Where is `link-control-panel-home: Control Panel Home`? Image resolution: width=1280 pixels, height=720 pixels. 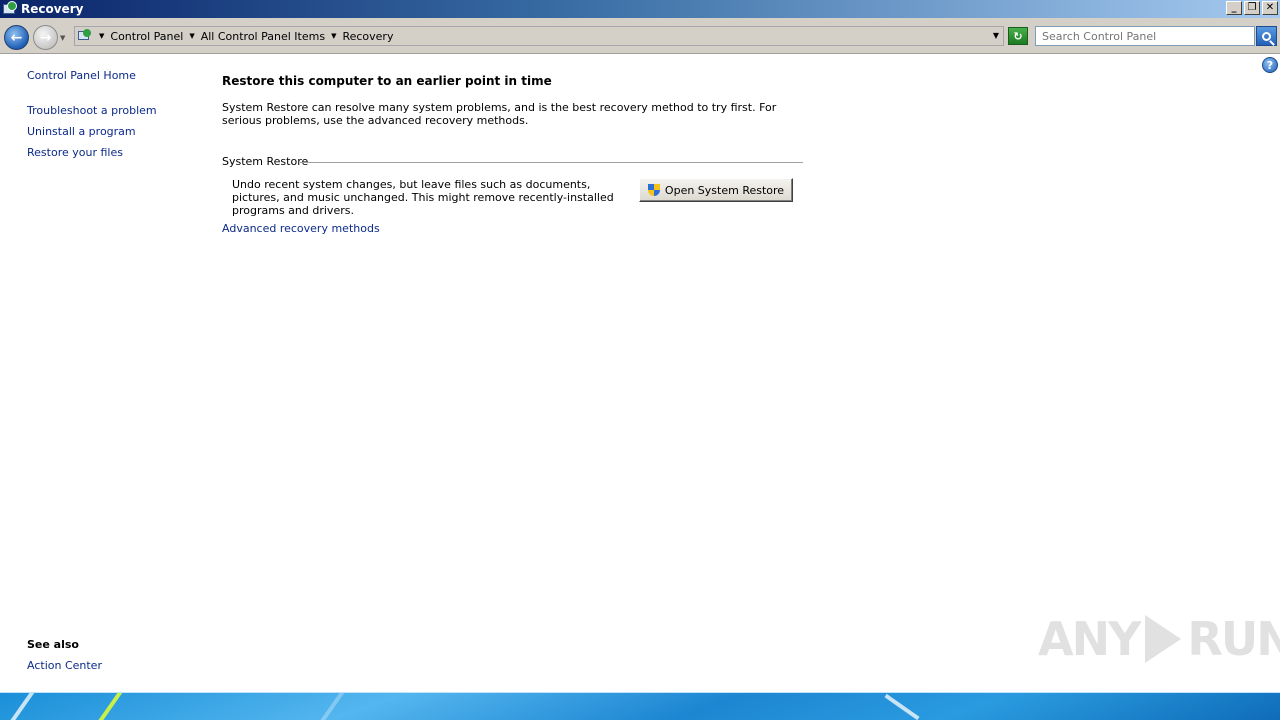
link-control-panel-home: Control Panel Home is located at coordinates (81, 75).